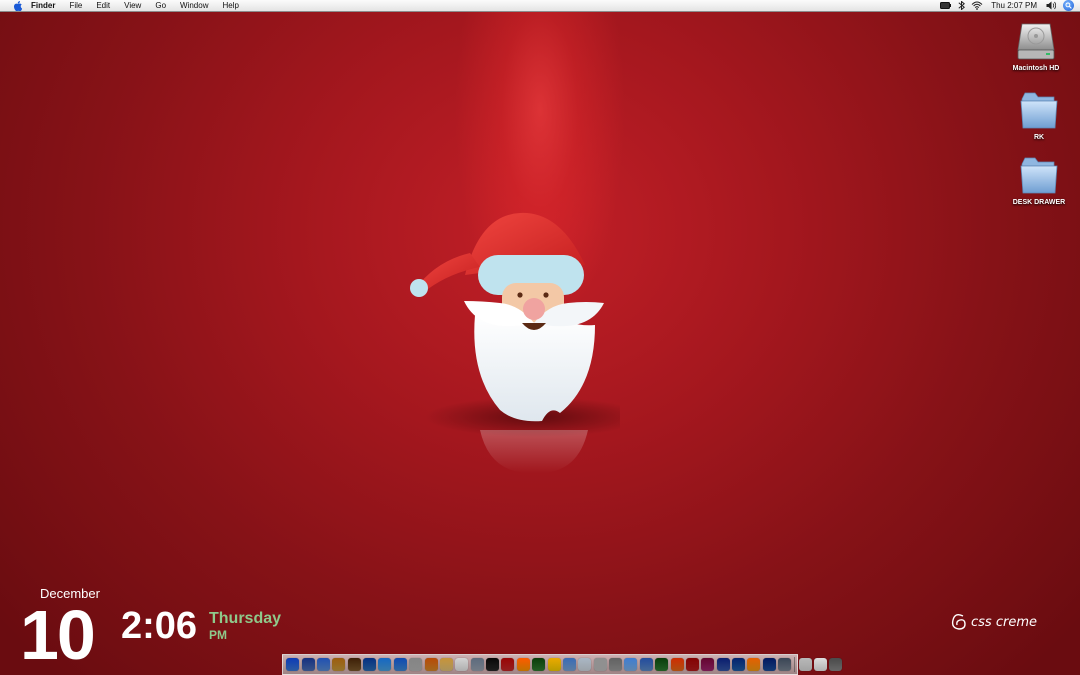 Image resolution: width=1080 pixels, height=675 pixels. I want to click on dock-settings-icon, so click(785, 664).